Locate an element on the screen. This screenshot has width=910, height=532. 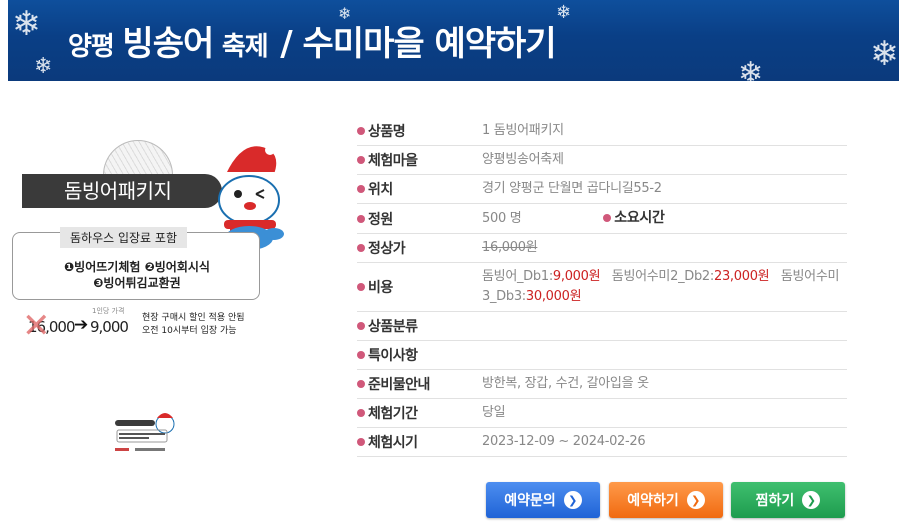
info-row-location: 위치 경기 양평군 단월면 곱다니길55-2 is located at coordinates (602, 189).